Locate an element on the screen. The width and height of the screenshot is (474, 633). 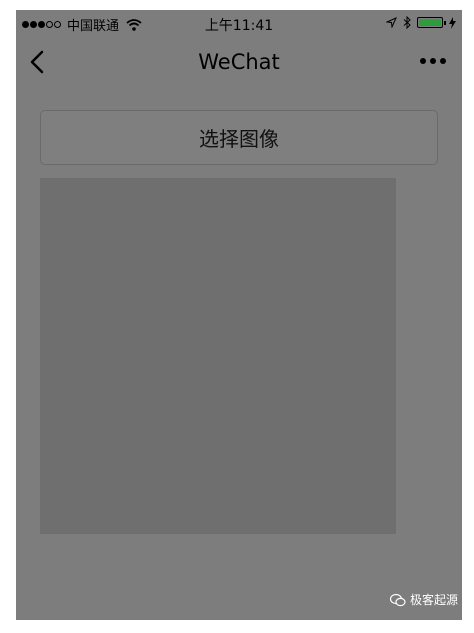
location-icon is located at coordinates (391, 22).